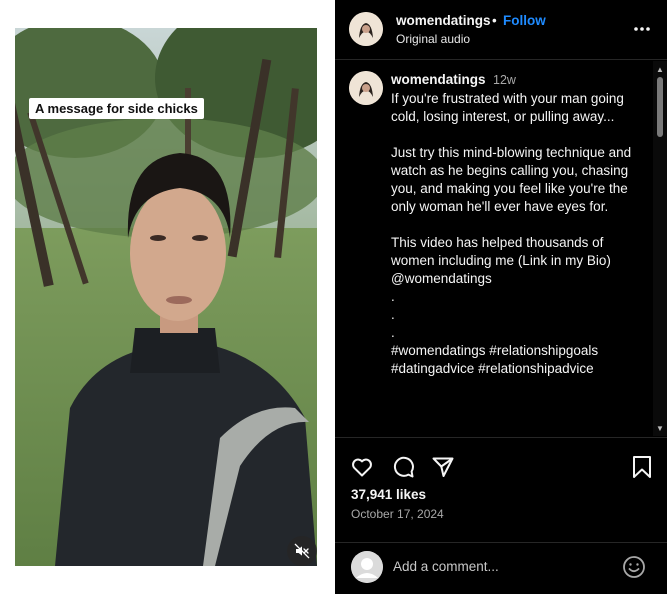 This screenshot has width=667, height=594. I want to click on viewer-avatar, so click(367, 567).